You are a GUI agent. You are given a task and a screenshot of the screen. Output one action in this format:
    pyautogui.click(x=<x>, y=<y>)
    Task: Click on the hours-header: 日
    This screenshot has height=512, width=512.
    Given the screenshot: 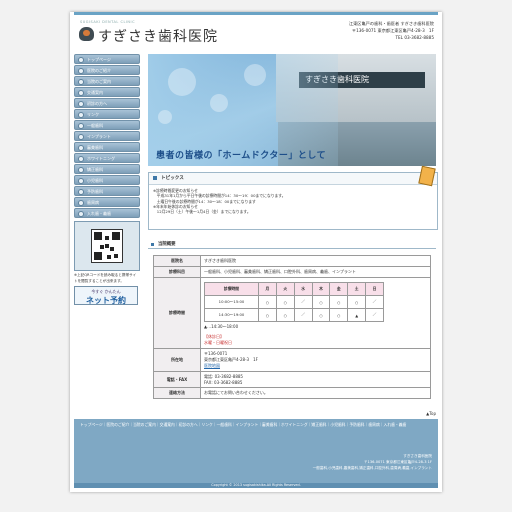 What is the action you would take?
    pyautogui.click(x=374, y=289)
    